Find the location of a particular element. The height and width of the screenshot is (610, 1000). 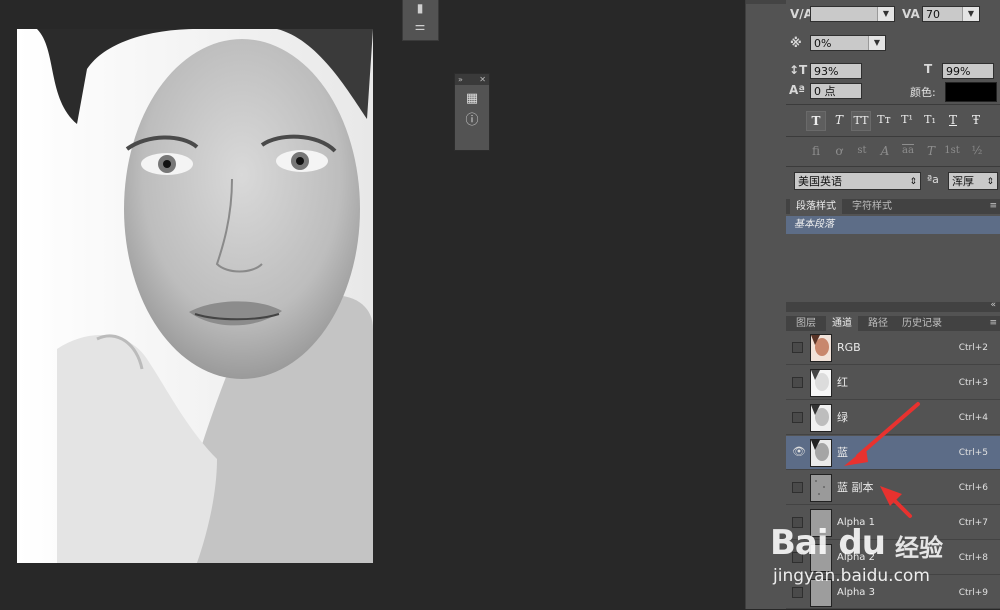

tab-character-styles: 字符样式 is located at coordinates (872, 206).